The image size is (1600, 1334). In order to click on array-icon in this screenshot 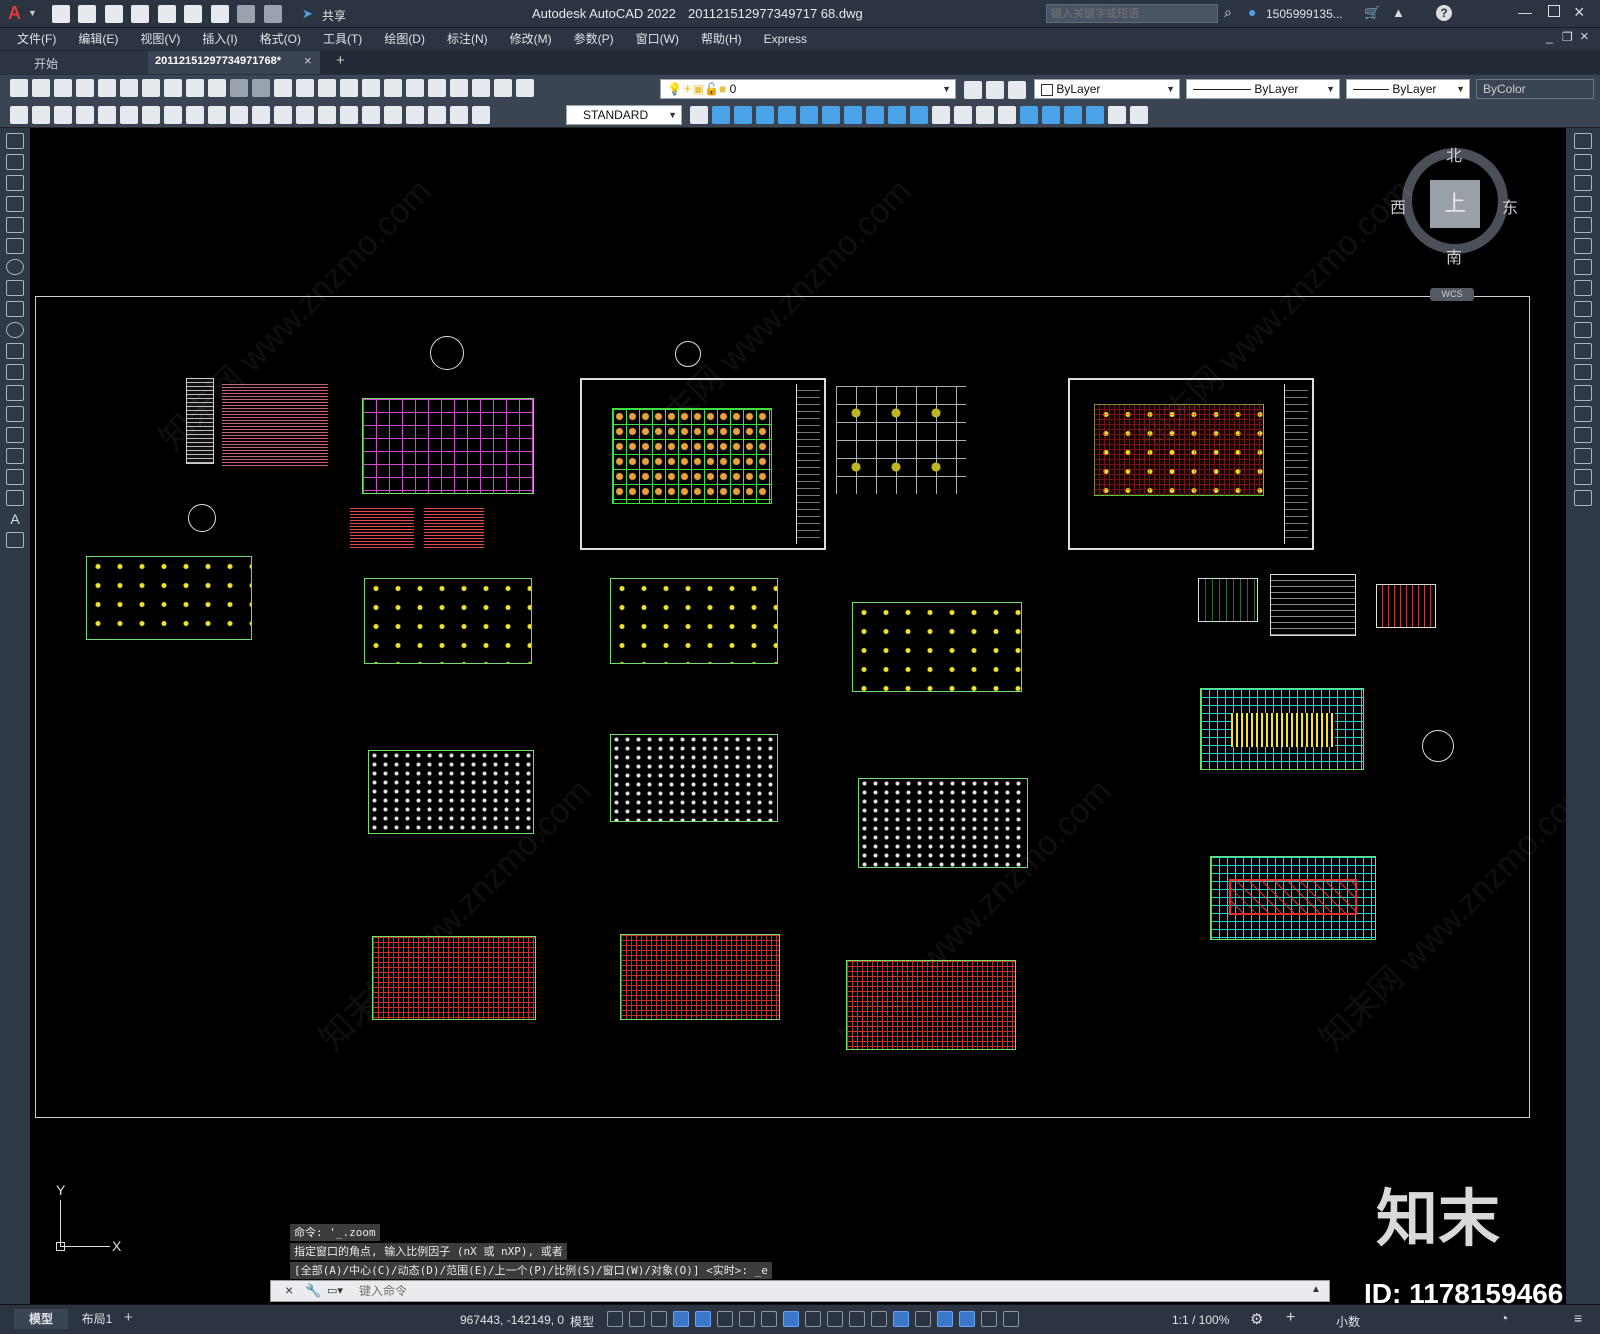, I will do `click(1583, 225)`.